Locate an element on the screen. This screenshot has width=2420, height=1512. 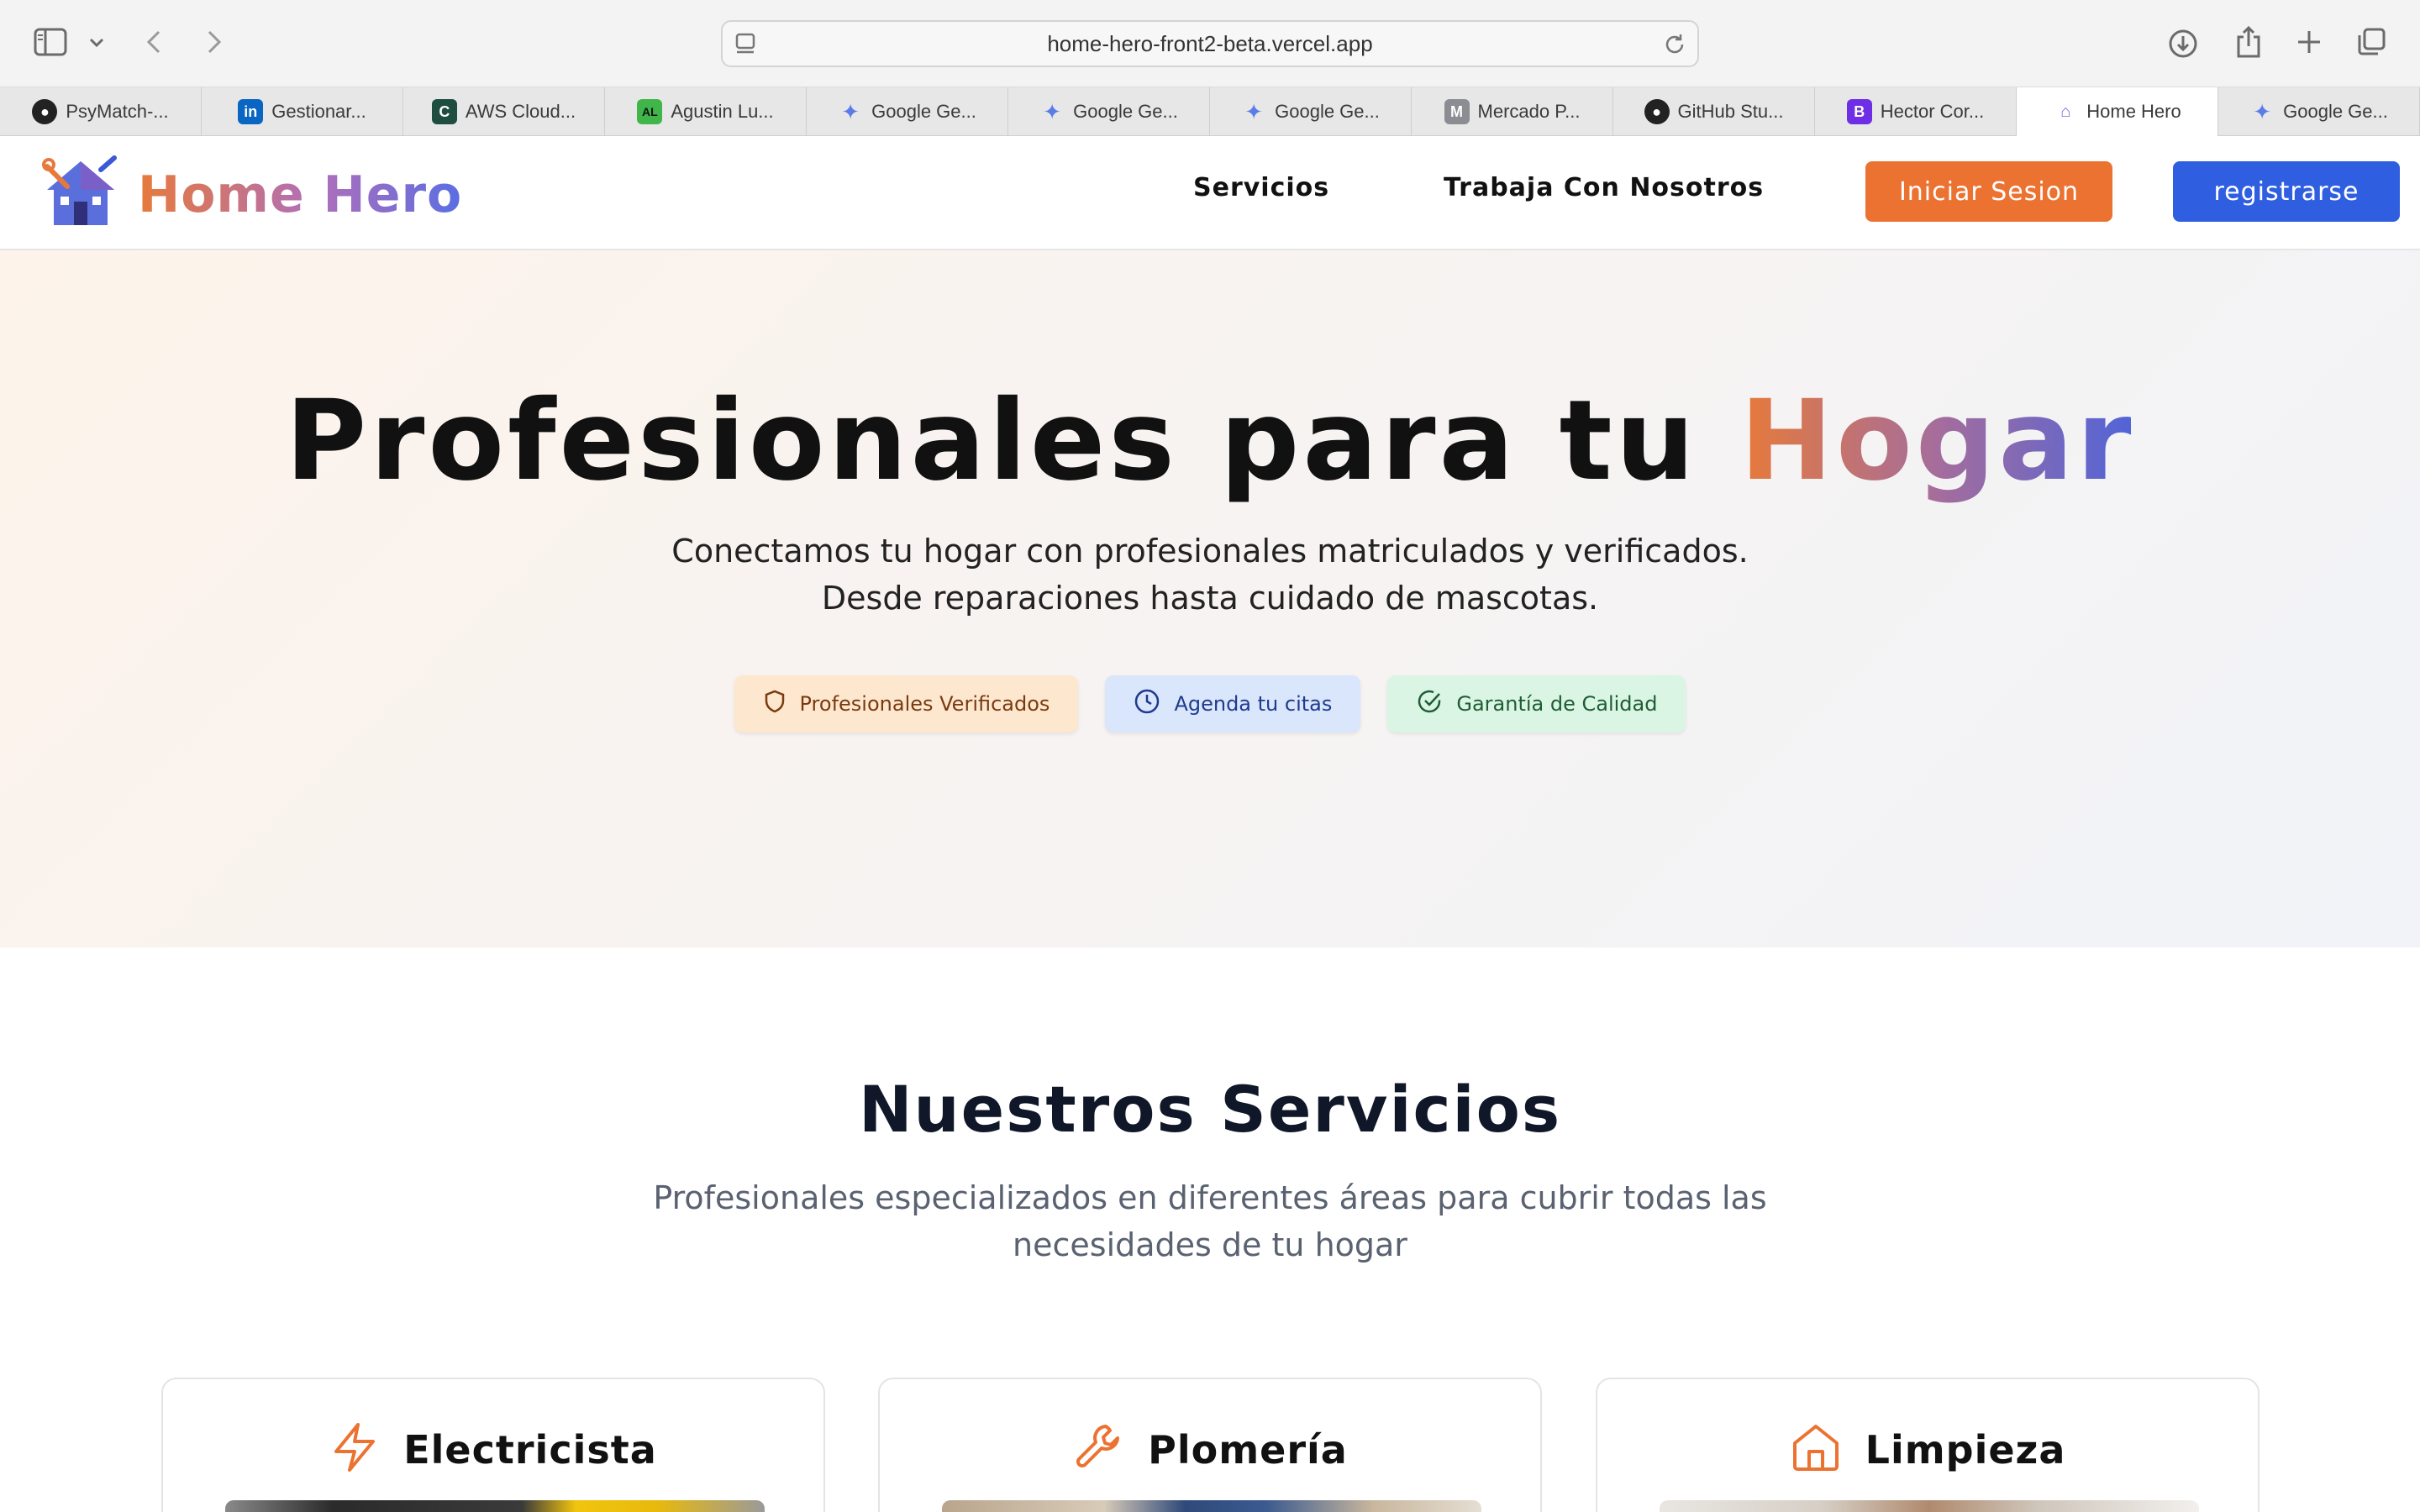
check-circle-icon is located at coordinates (1429, 704).